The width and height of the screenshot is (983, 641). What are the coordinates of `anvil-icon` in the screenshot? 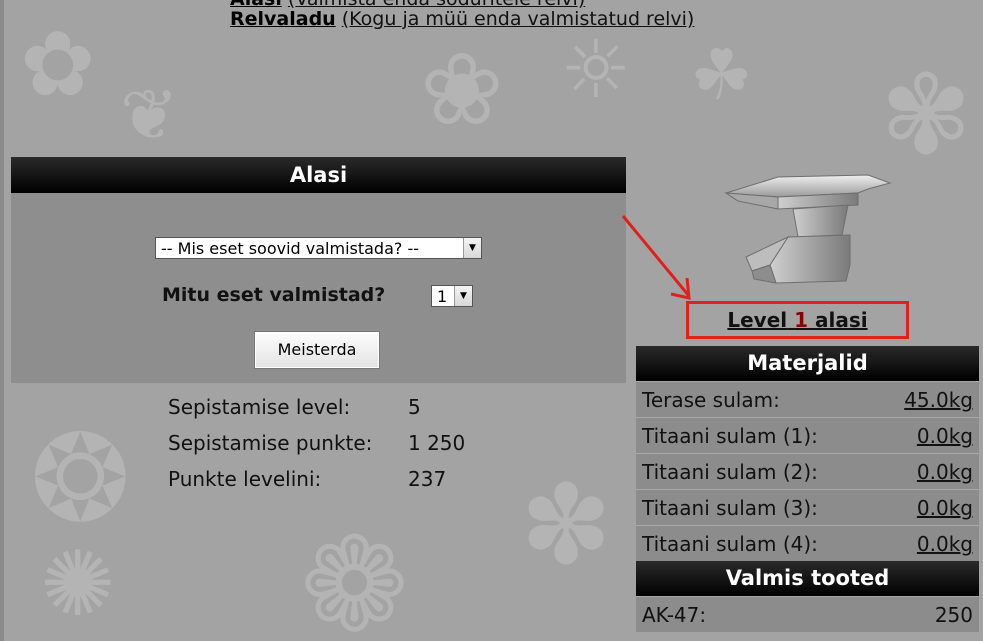 It's located at (808, 229).